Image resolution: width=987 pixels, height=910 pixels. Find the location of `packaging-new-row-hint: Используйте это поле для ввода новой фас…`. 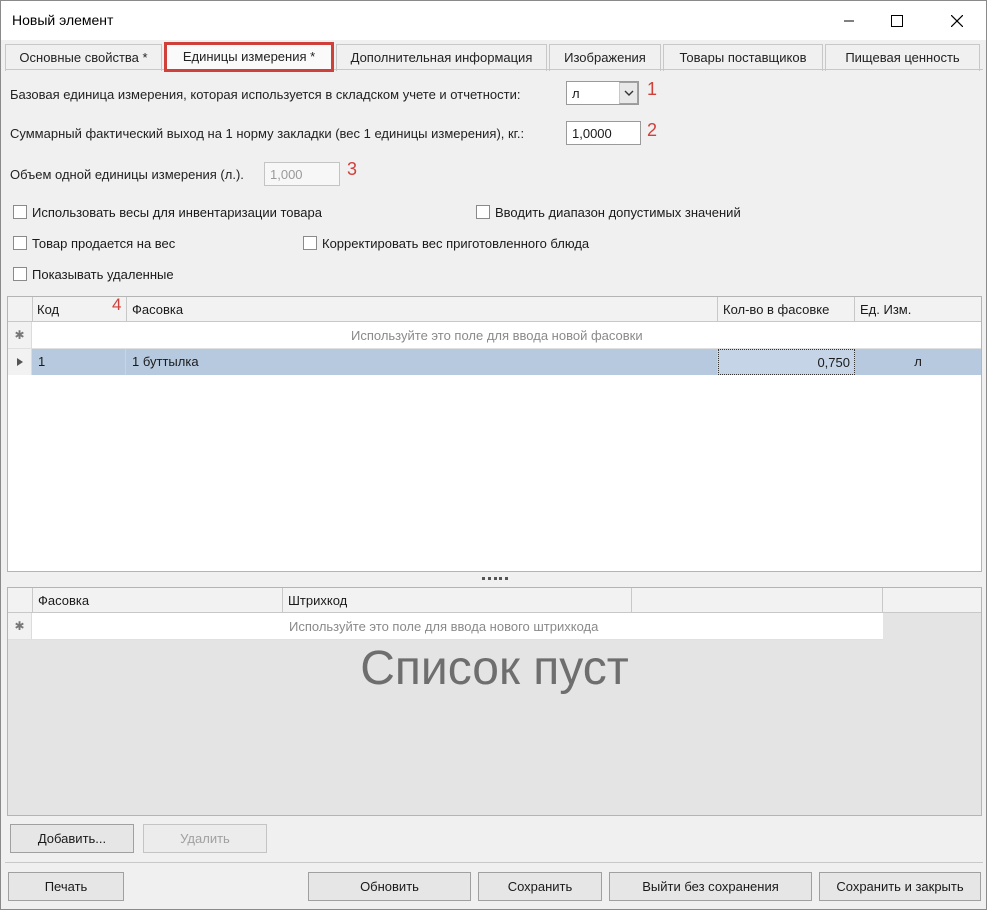

packaging-new-row-hint: Используйте это поле для ввода новой фас… is located at coordinates (497, 335).